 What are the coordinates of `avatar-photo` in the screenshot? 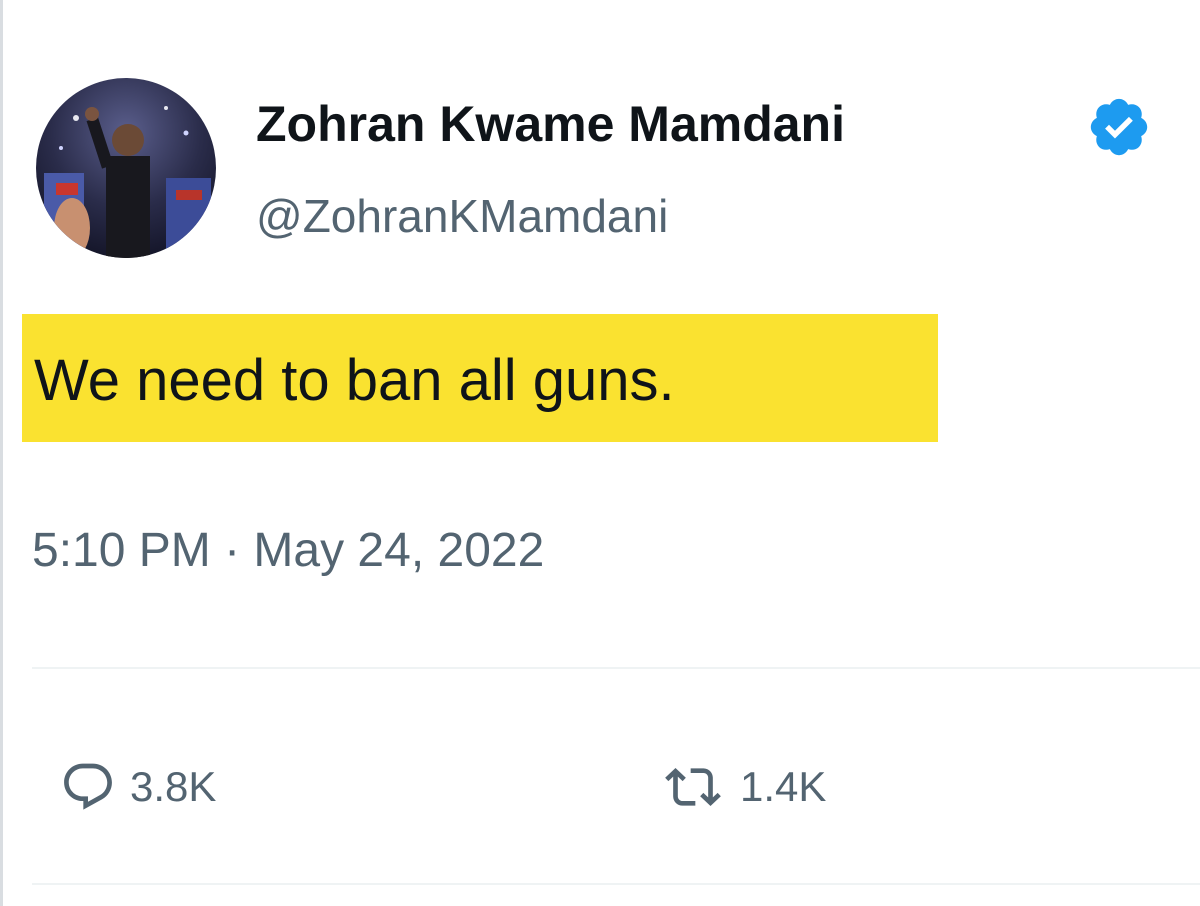 It's located at (126, 168).